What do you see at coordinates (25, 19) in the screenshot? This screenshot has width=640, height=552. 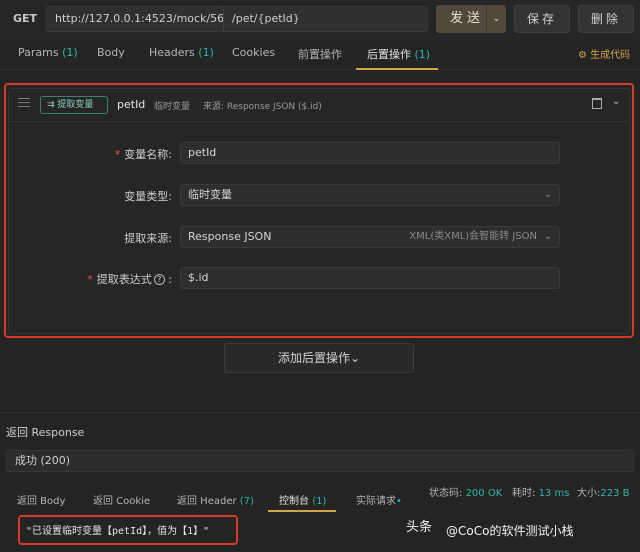 I see `method-select: GET` at bounding box center [25, 19].